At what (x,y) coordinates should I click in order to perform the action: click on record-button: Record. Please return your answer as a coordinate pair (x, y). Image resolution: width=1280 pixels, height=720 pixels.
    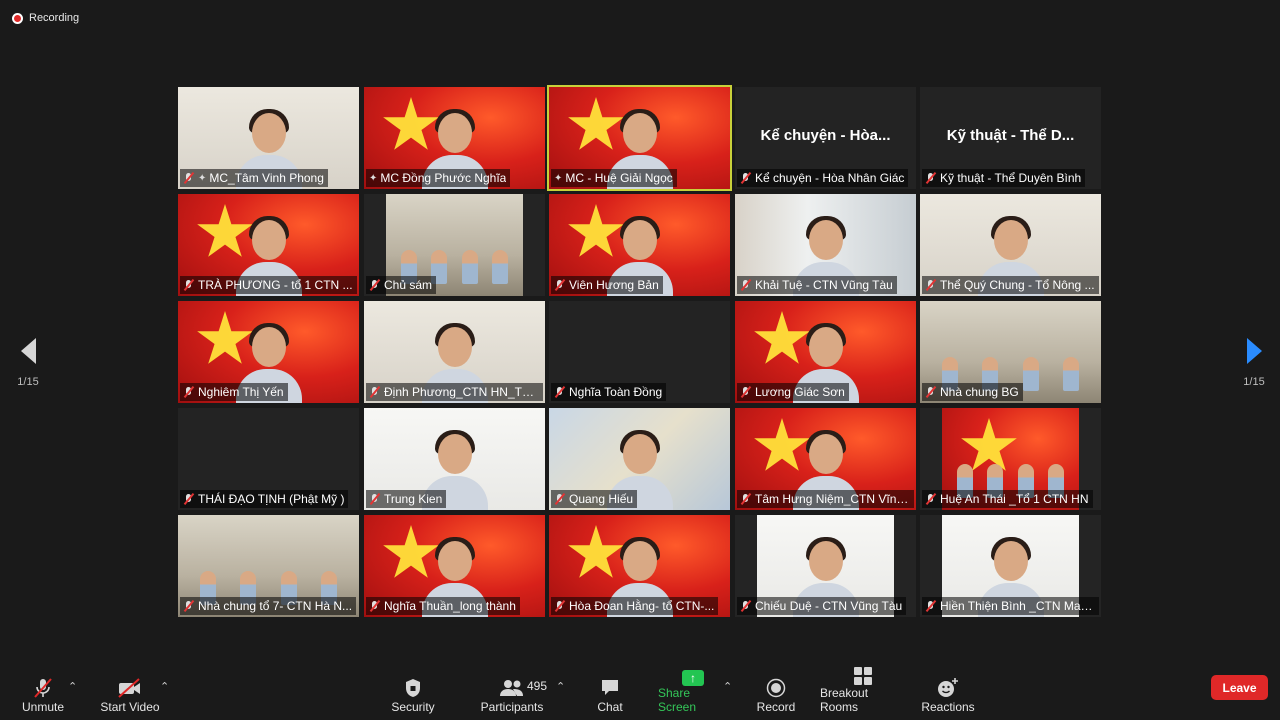
    Looking at the image, I should click on (776, 696).